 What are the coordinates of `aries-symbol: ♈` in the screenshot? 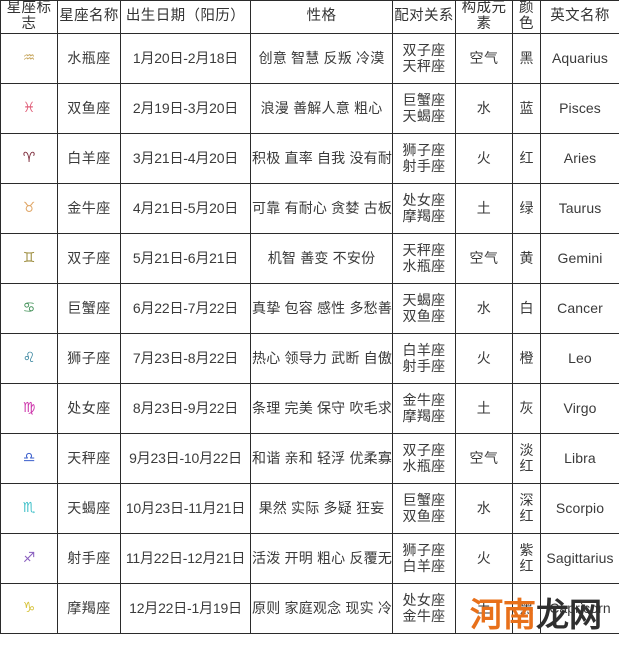 It's located at (29, 158).